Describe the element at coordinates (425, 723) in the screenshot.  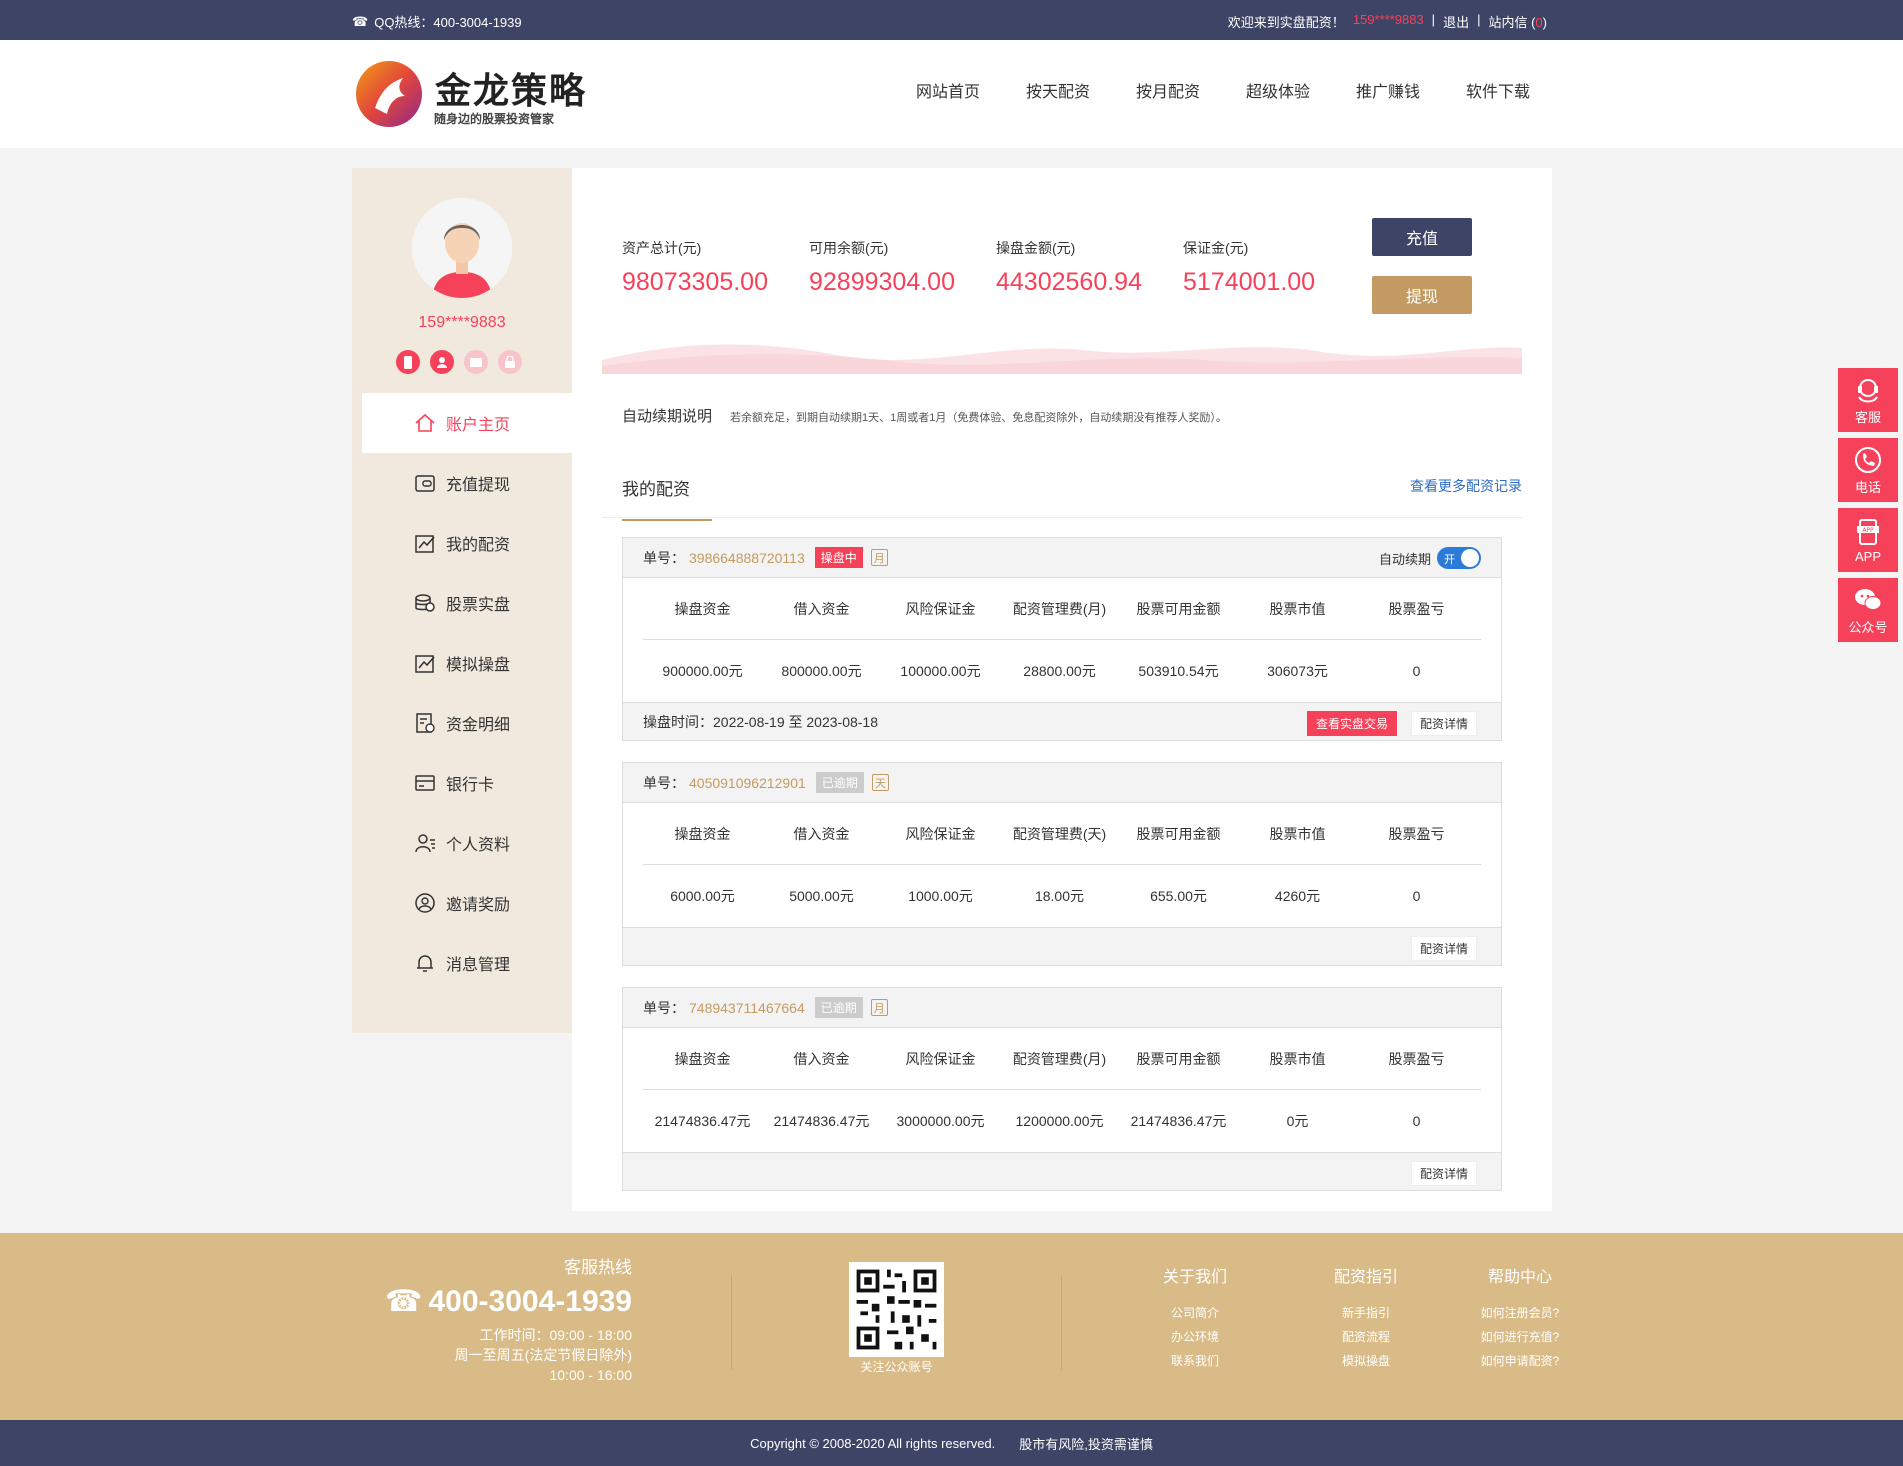
I see `ledger-icon` at that location.